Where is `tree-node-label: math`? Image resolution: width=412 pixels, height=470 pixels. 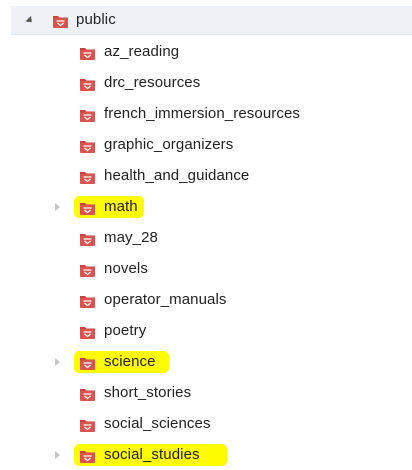 tree-node-label: math is located at coordinates (121, 206).